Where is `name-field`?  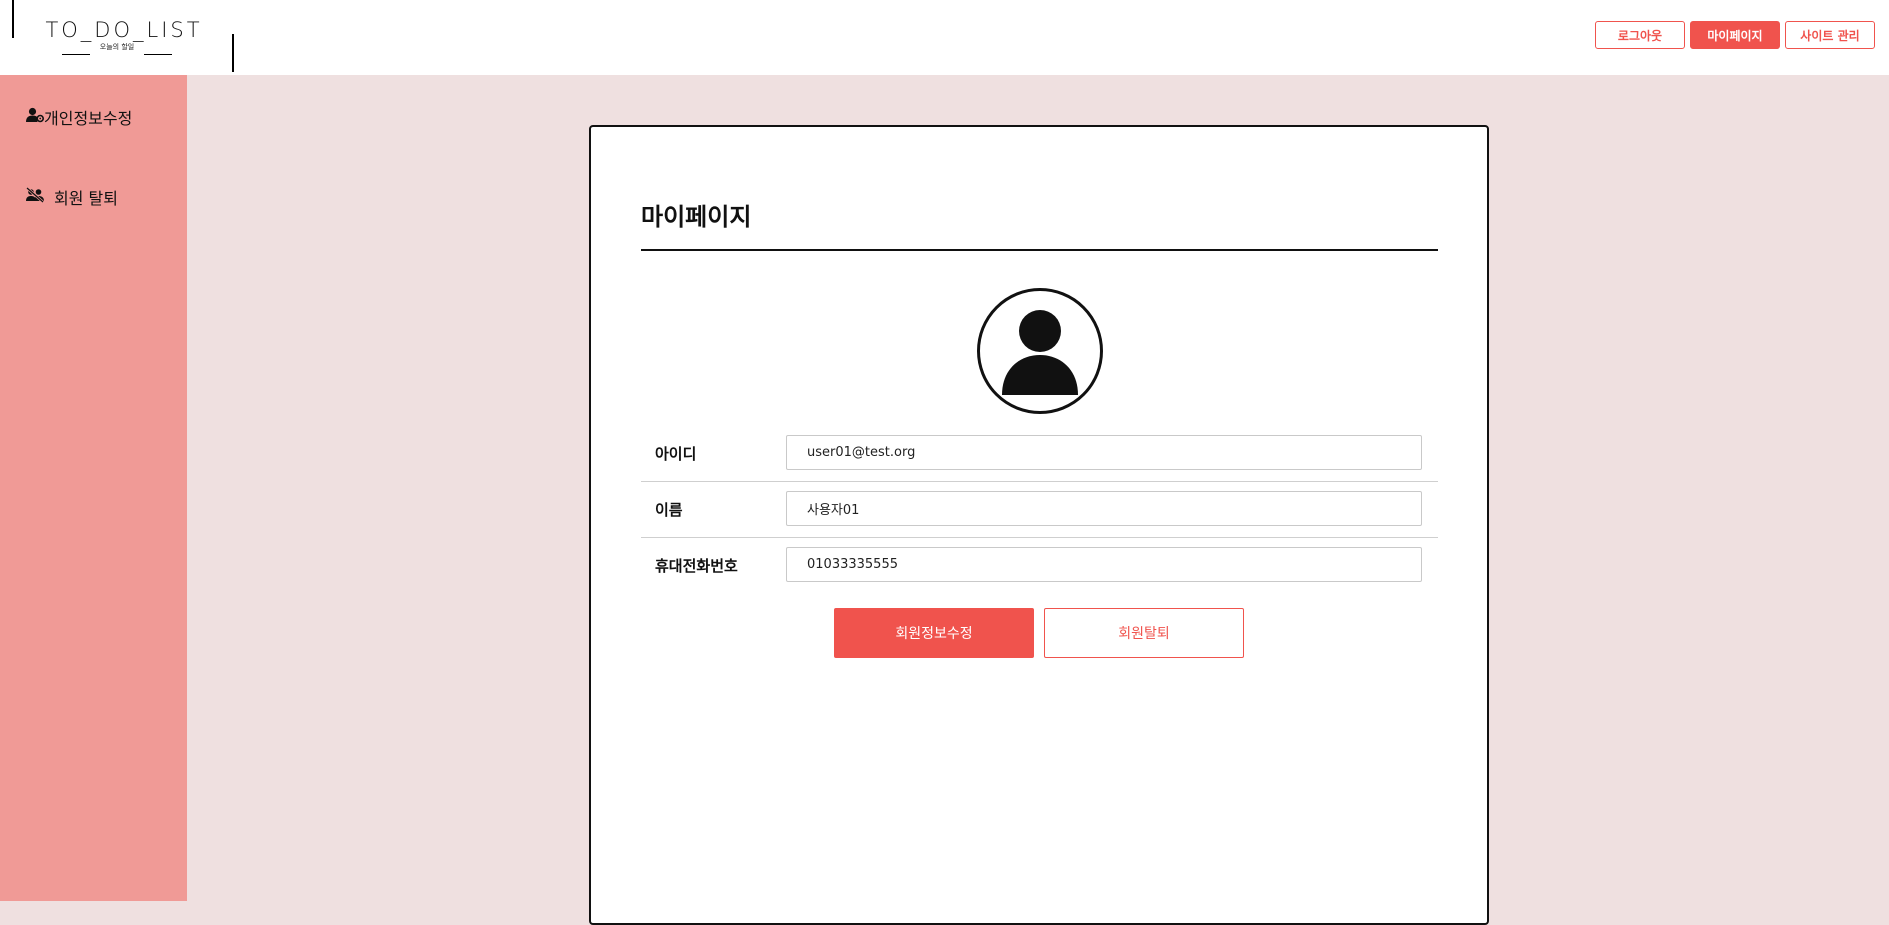
name-field is located at coordinates (1104, 508).